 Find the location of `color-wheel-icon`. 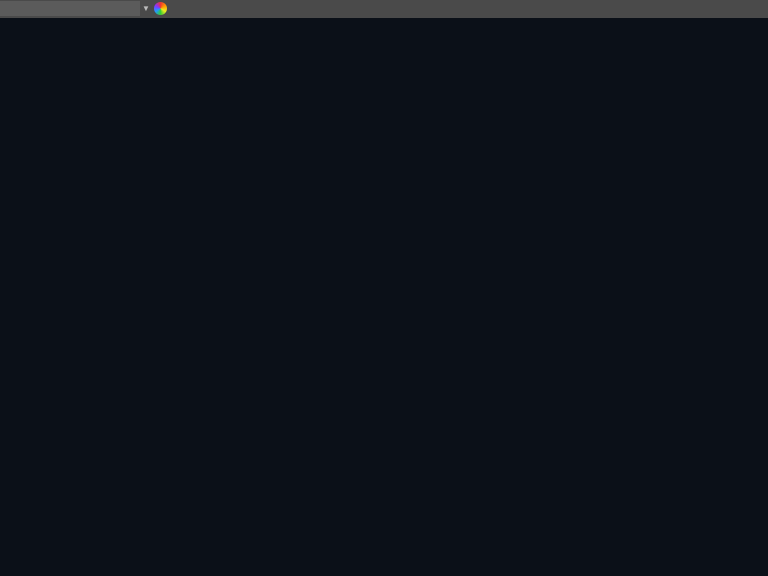

color-wheel-icon is located at coordinates (160, 8).